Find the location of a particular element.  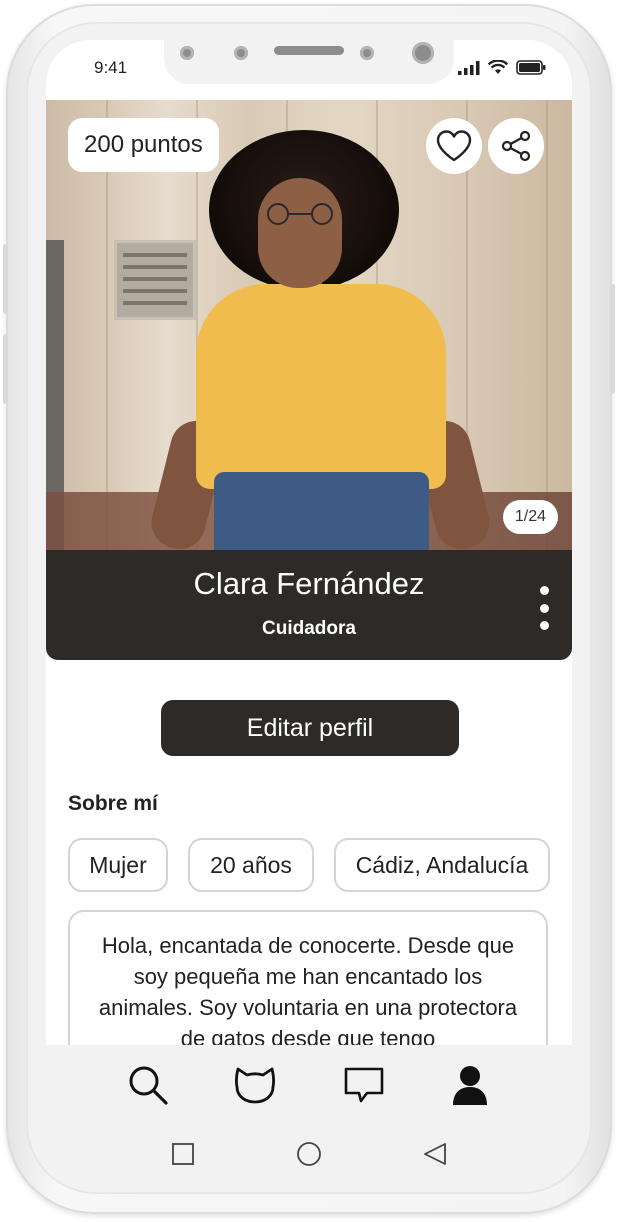

profile-header: Clara Fernández Cuidadora is located at coordinates (309, 605).